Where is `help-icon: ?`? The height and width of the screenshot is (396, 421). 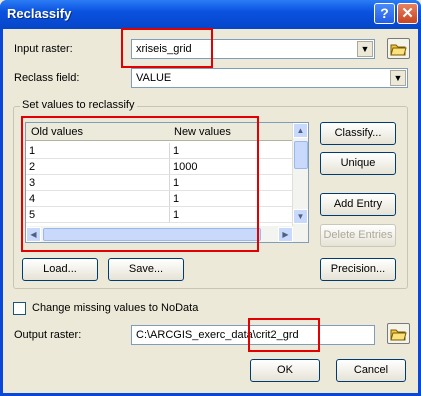 help-icon: ? is located at coordinates (384, 13).